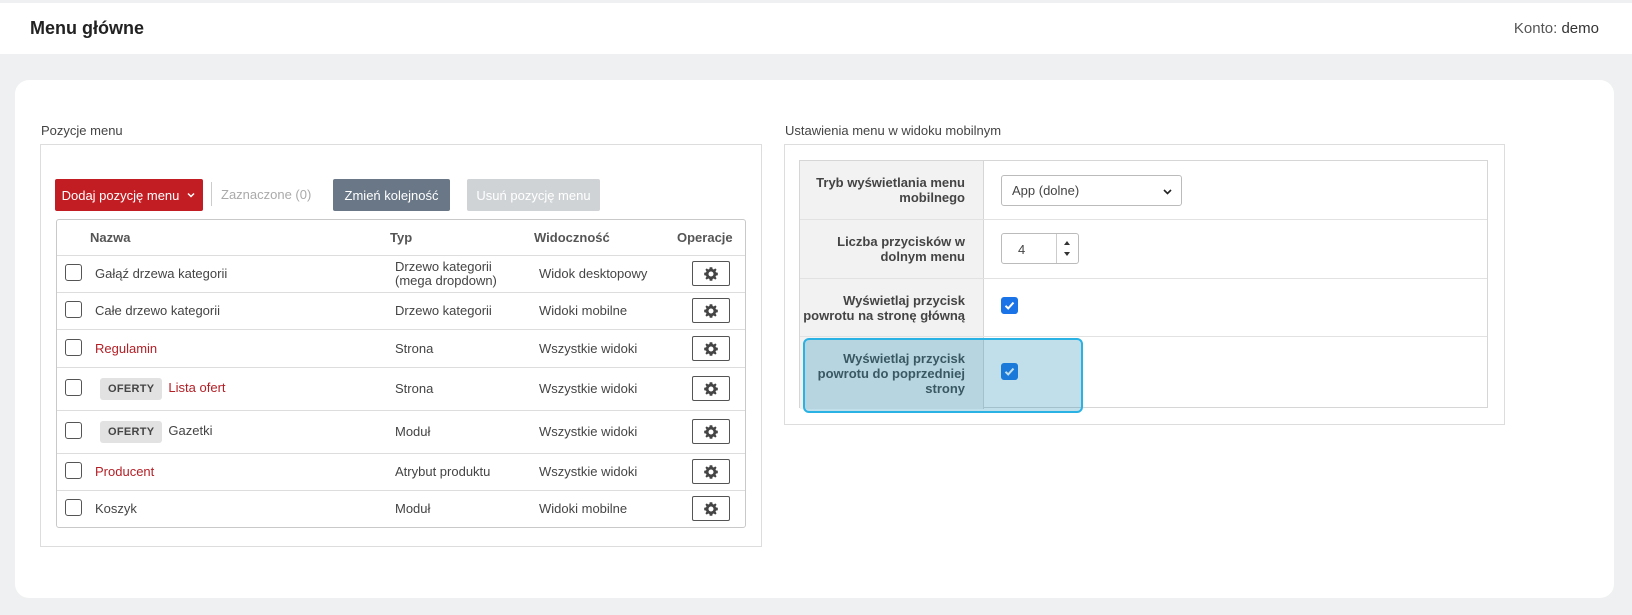 The height and width of the screenshot is (615, 1632). Describe the element at coordinates (884, 315) in the screenshot. I see `setting-label-line: powrotu na stronę główną` at that location.